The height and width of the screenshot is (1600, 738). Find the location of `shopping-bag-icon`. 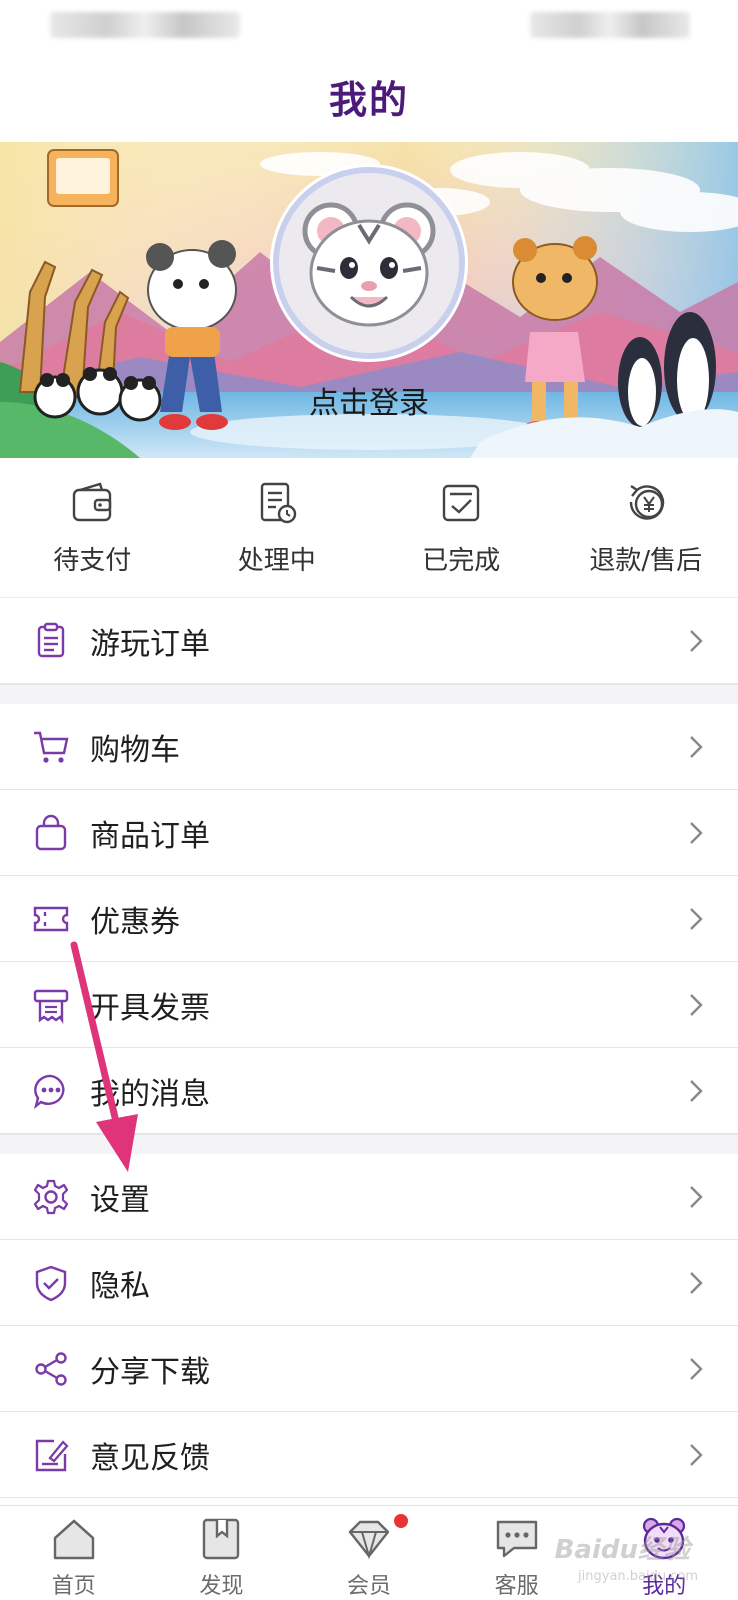

shopping-bag-icon is located at coordinates (51, 832).